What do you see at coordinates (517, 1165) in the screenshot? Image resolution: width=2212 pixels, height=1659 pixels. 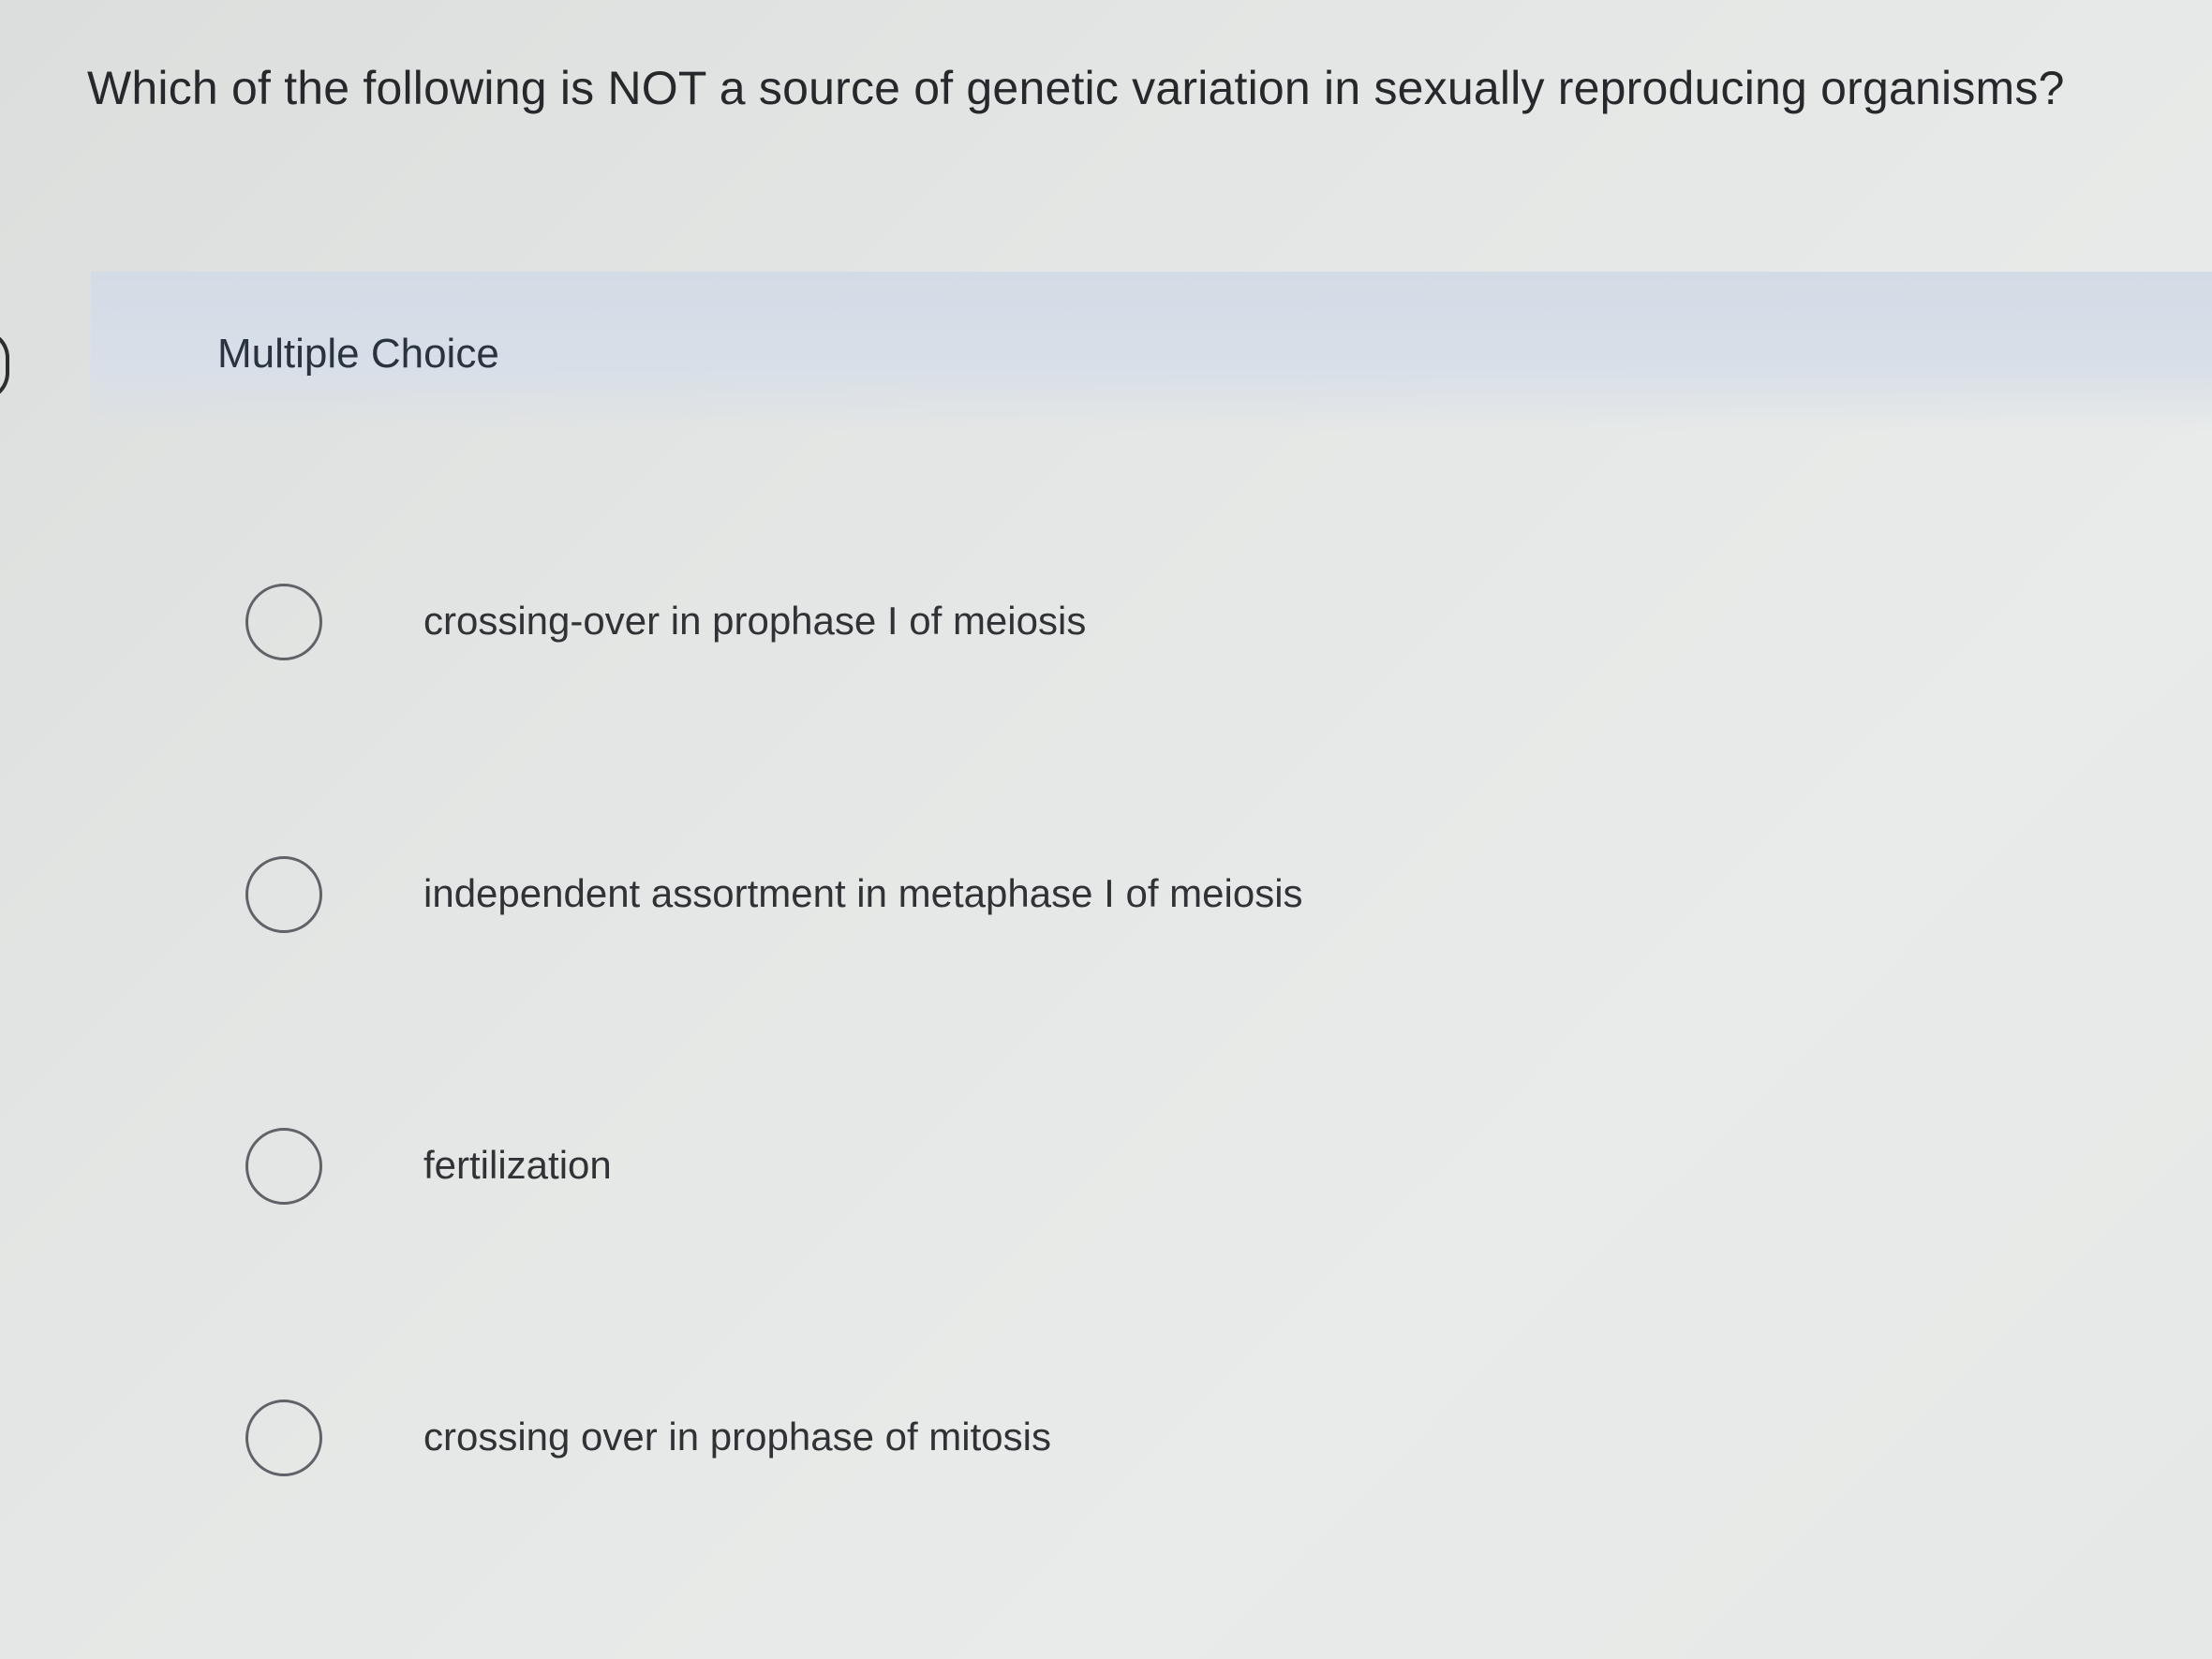 I see `answer-option-label: fertilization` at bounding box center [517, 1165].